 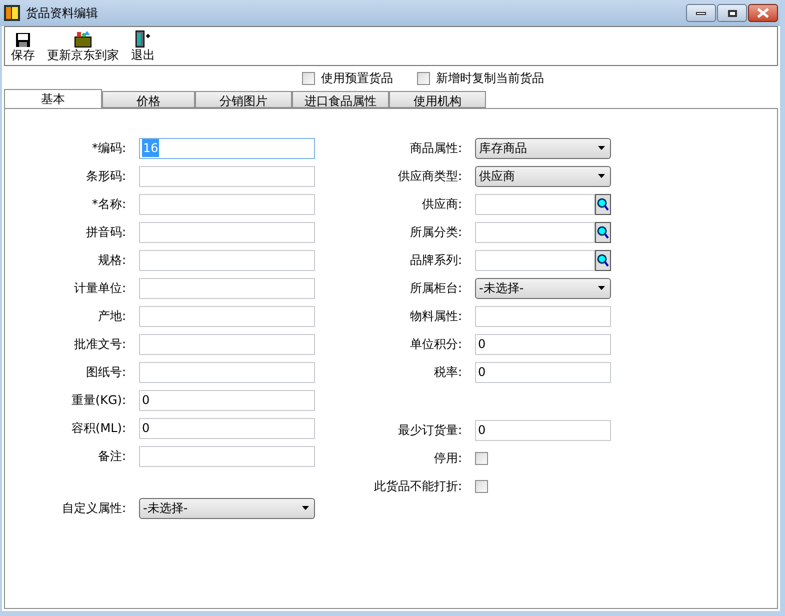 What do you see at coordinates (429, 430) in the screenshot?
I see `field-label: 最少订货量:` at bounding box center [429, 430].